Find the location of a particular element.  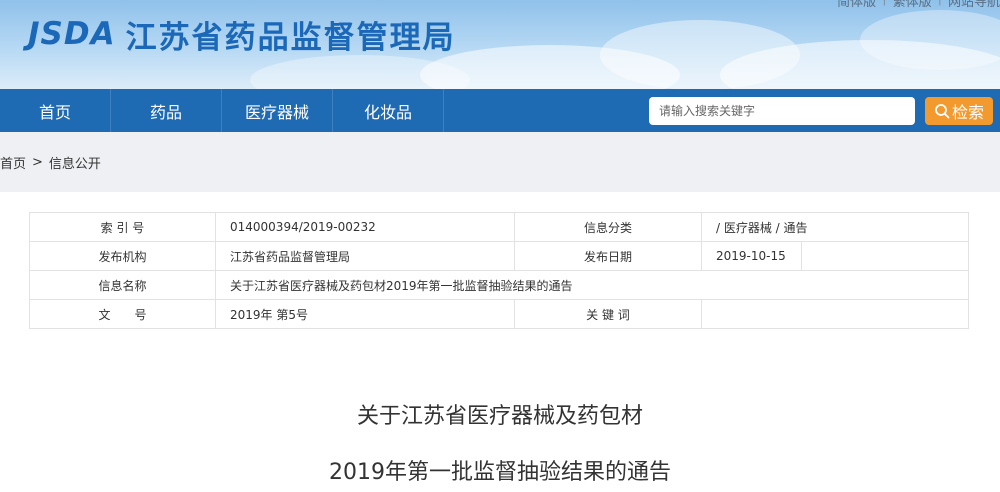

info-name-value: 关于江苏省医疗器械及药包材2019年第一批监督抽验结果的通告 is located at coordinates (592, 285).